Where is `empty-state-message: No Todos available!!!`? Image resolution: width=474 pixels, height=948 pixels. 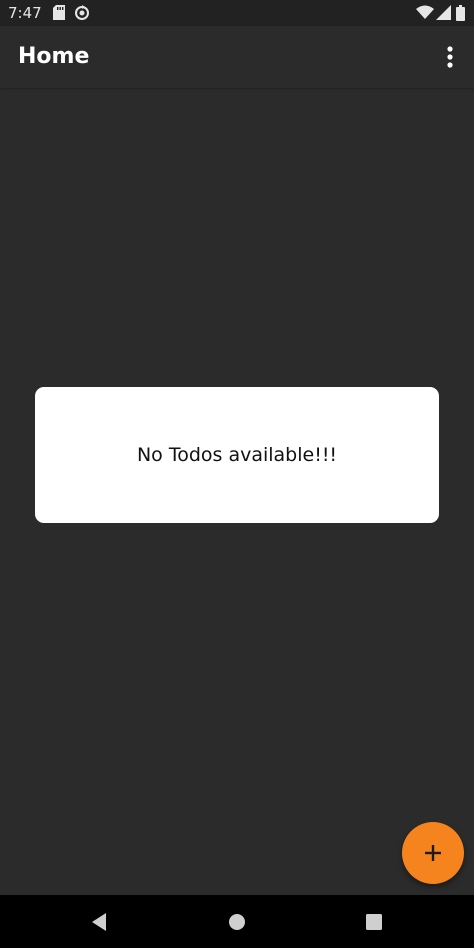
empty-state-message: No Todos available!!! is located at coordinates (237, 455).